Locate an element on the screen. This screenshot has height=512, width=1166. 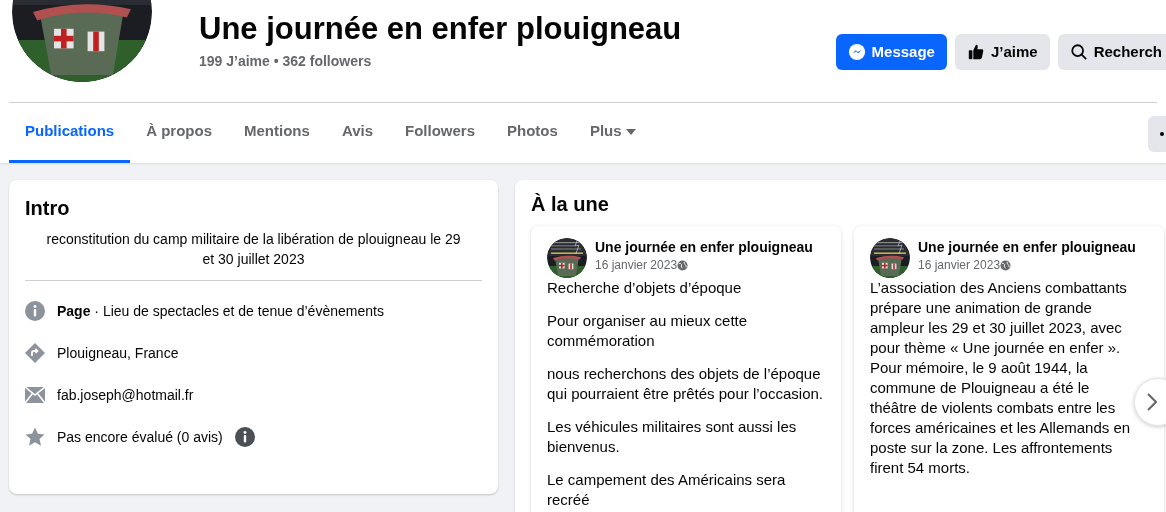
tab: Mentions is located at coordinates (277, 133).